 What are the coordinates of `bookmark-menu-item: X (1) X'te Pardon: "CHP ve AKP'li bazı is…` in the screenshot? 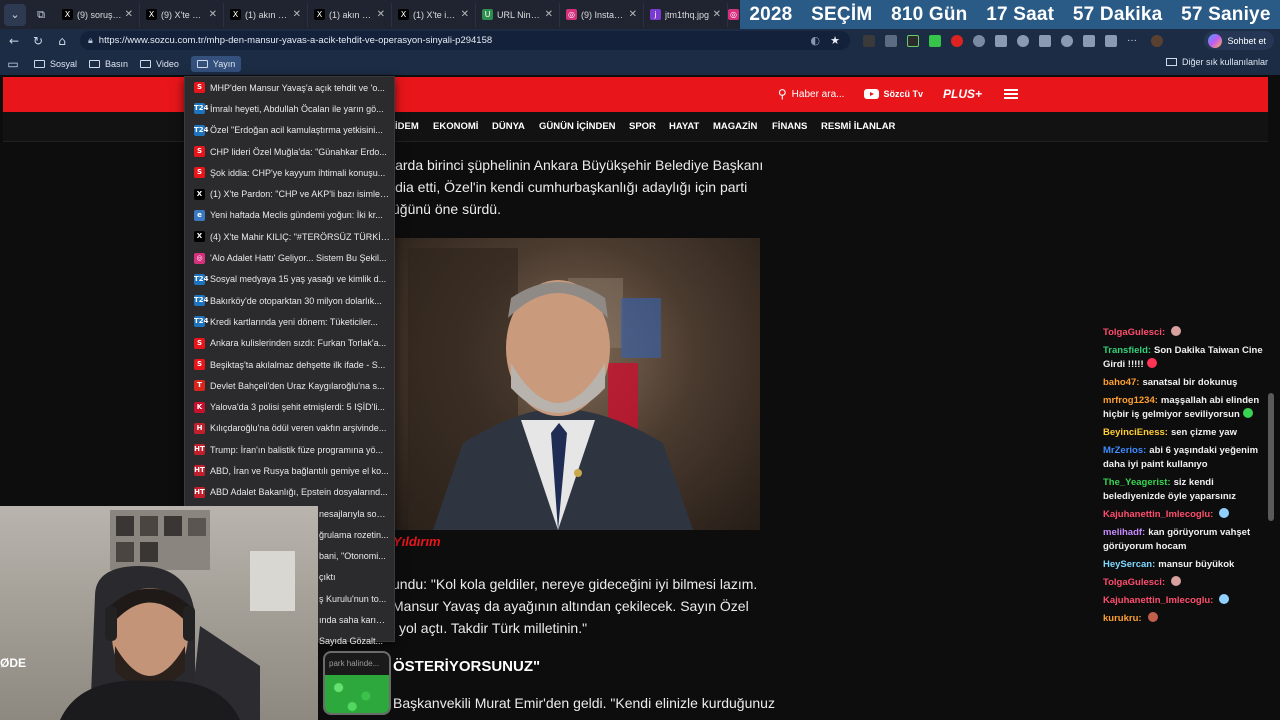 It's located at (289, 193).